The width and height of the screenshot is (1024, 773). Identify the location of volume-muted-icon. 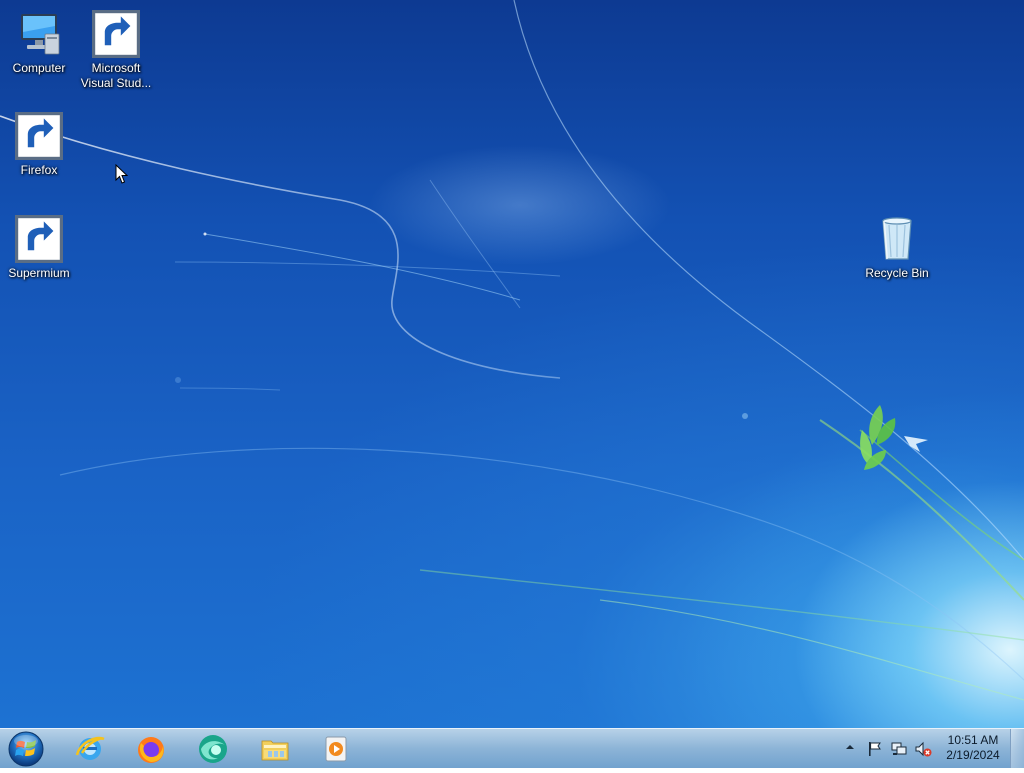
(923, 749).